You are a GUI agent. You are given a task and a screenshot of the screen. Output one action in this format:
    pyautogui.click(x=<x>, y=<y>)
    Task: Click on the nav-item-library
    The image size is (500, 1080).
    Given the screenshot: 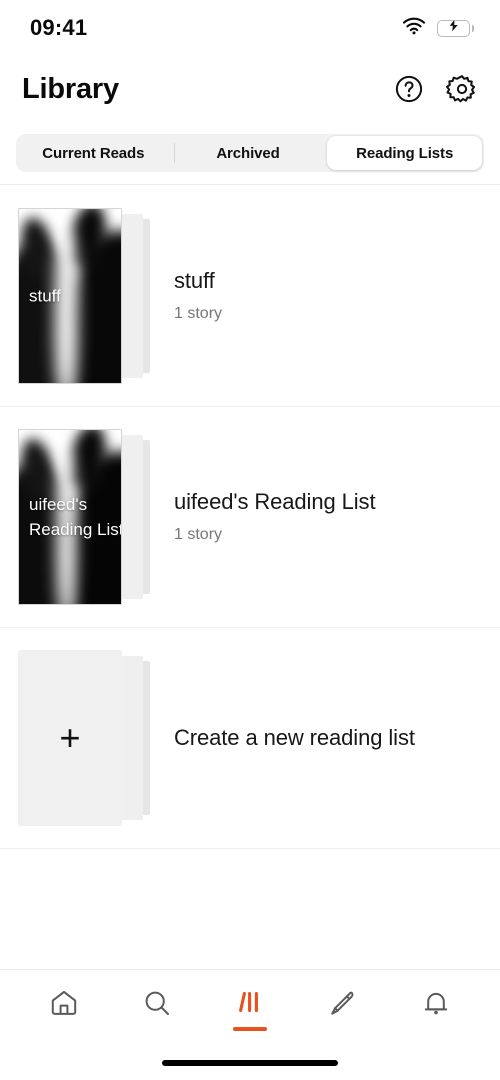 What is the action you would take?
    pyautogui.click(x=250, y=1009)
    